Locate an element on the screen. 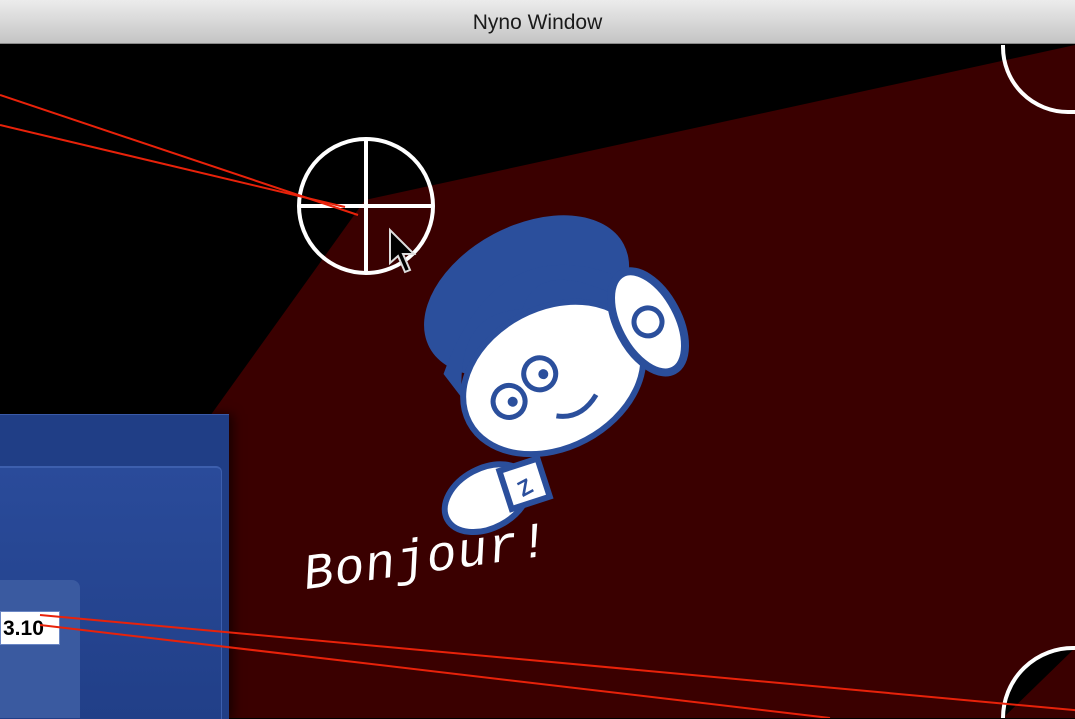  value-field-container is located at coordinates (40, 649).